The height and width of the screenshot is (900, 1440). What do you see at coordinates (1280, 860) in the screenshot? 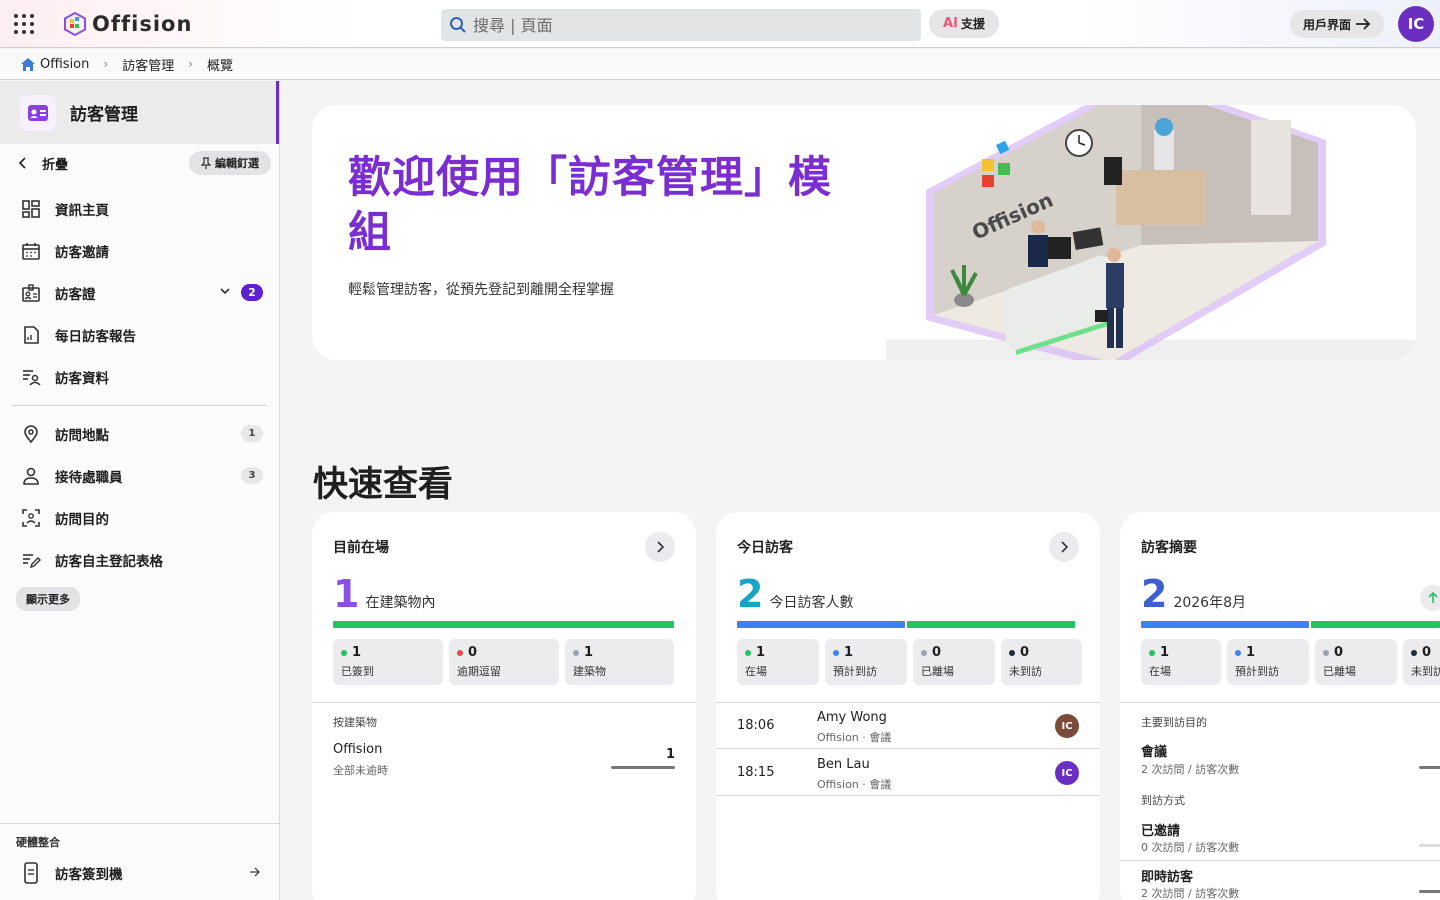
I see `row-divider` at bounding box center [1280, 860].